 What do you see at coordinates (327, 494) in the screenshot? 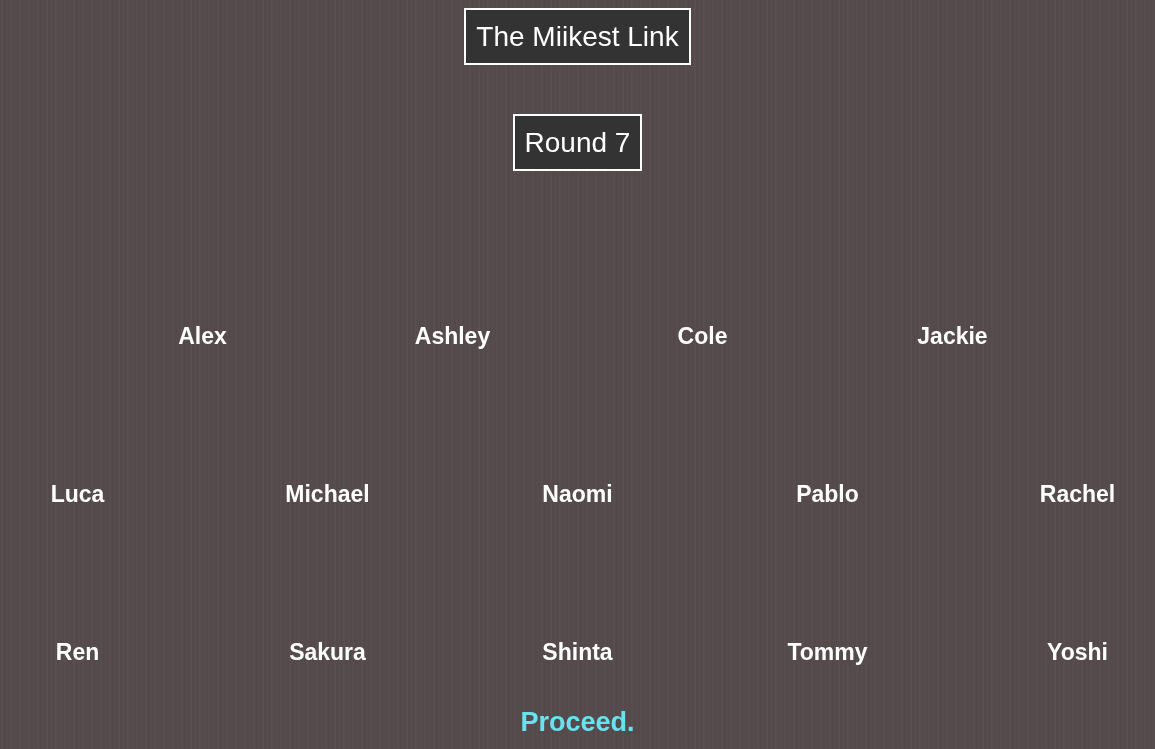
I see `contestant-name: Michael` at bounding box center [327, 494].